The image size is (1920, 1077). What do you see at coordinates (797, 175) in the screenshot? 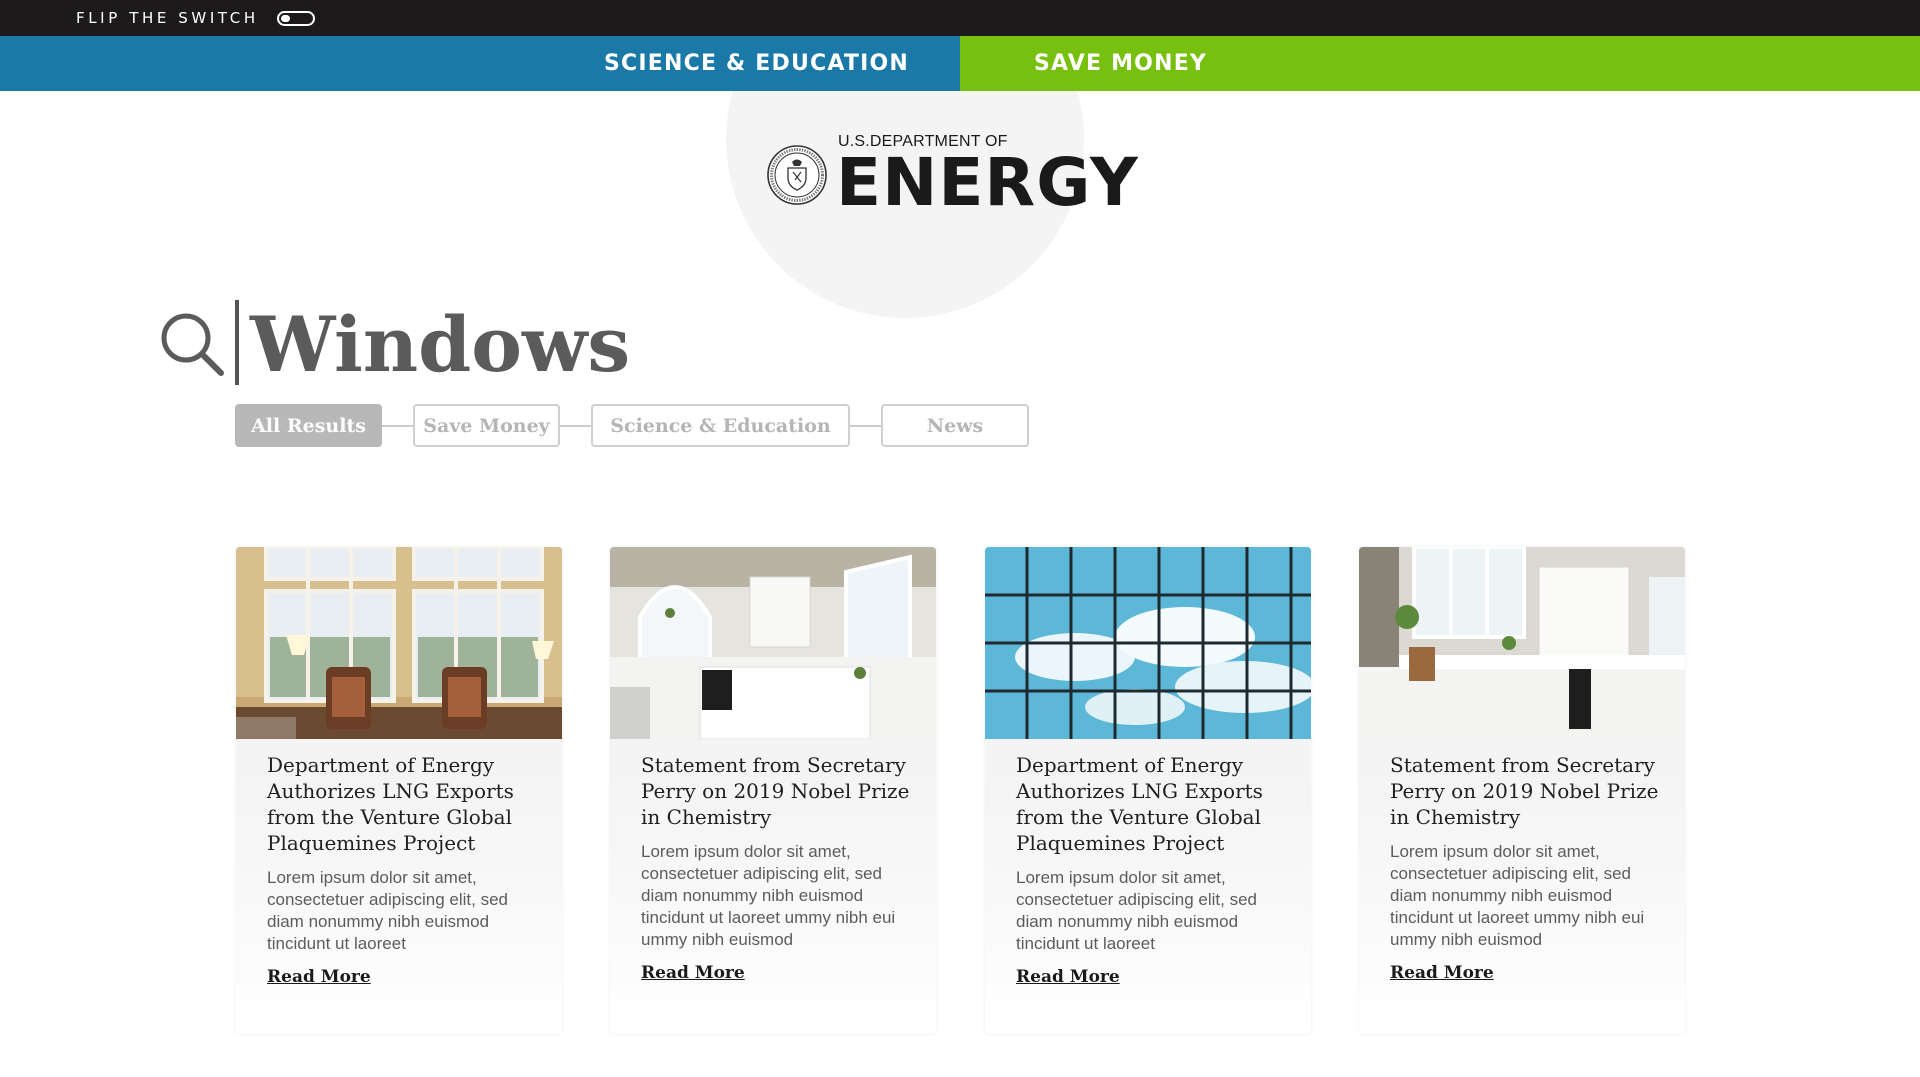
I see `doe-seal-icon` at bounding box center [797, 175].